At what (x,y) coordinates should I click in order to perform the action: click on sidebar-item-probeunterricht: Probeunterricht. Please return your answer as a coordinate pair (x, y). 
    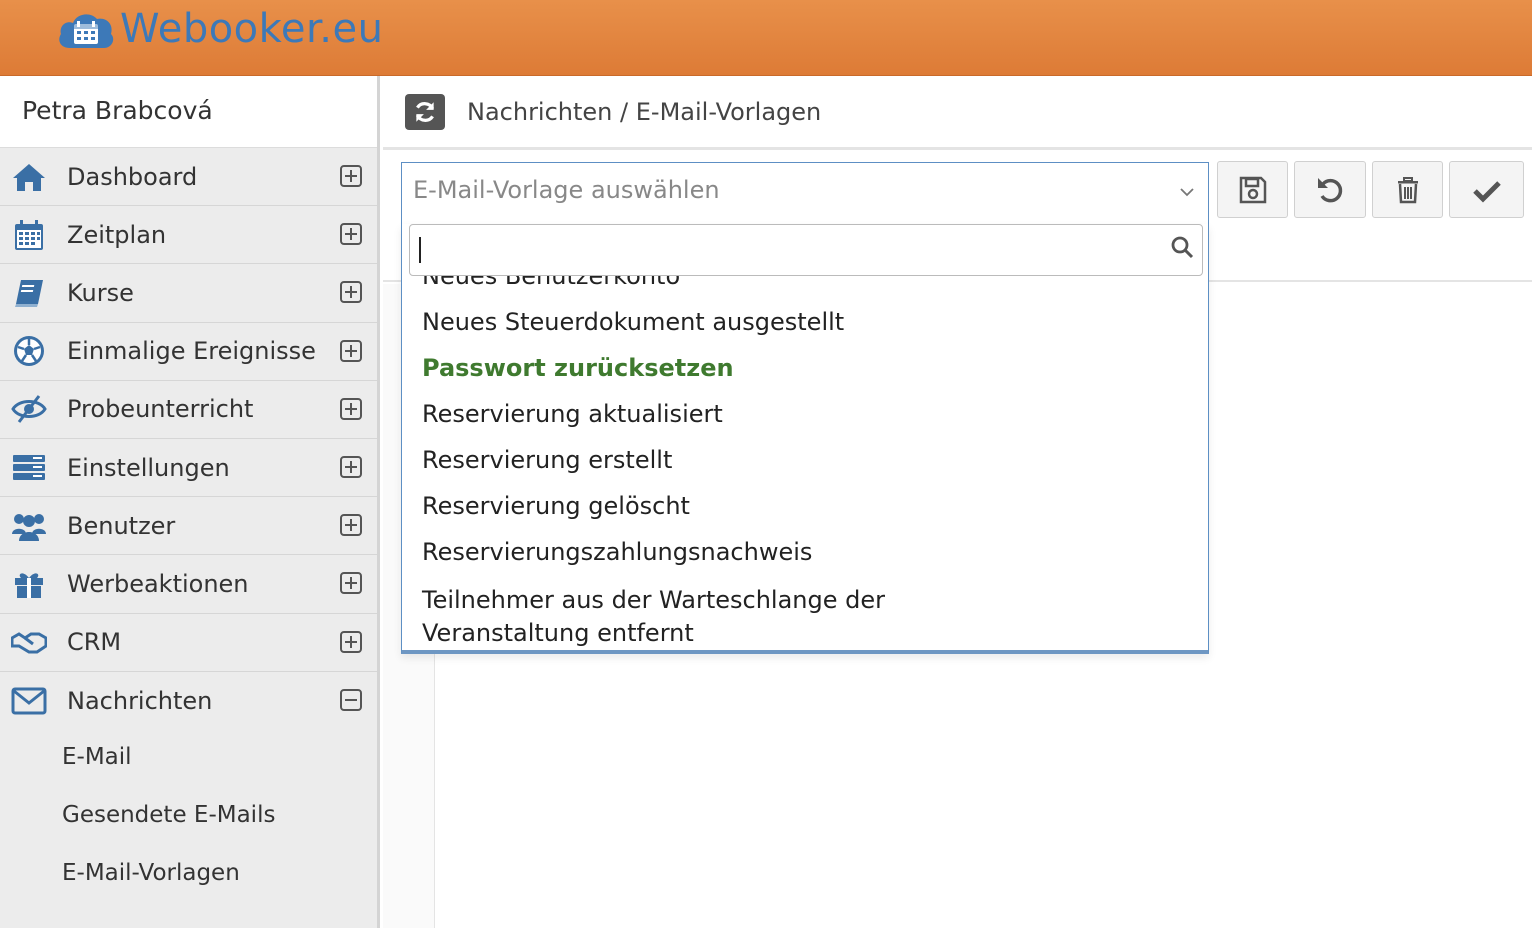
    Looking at the image, I should click on (188, 410).